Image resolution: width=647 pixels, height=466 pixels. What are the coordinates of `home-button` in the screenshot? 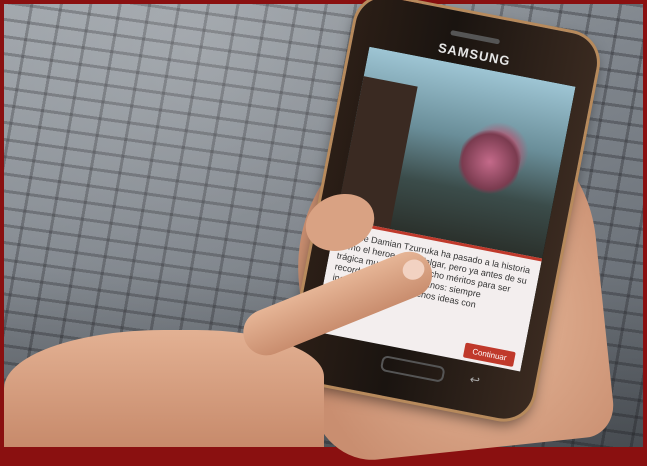 It's located at (412, 368).